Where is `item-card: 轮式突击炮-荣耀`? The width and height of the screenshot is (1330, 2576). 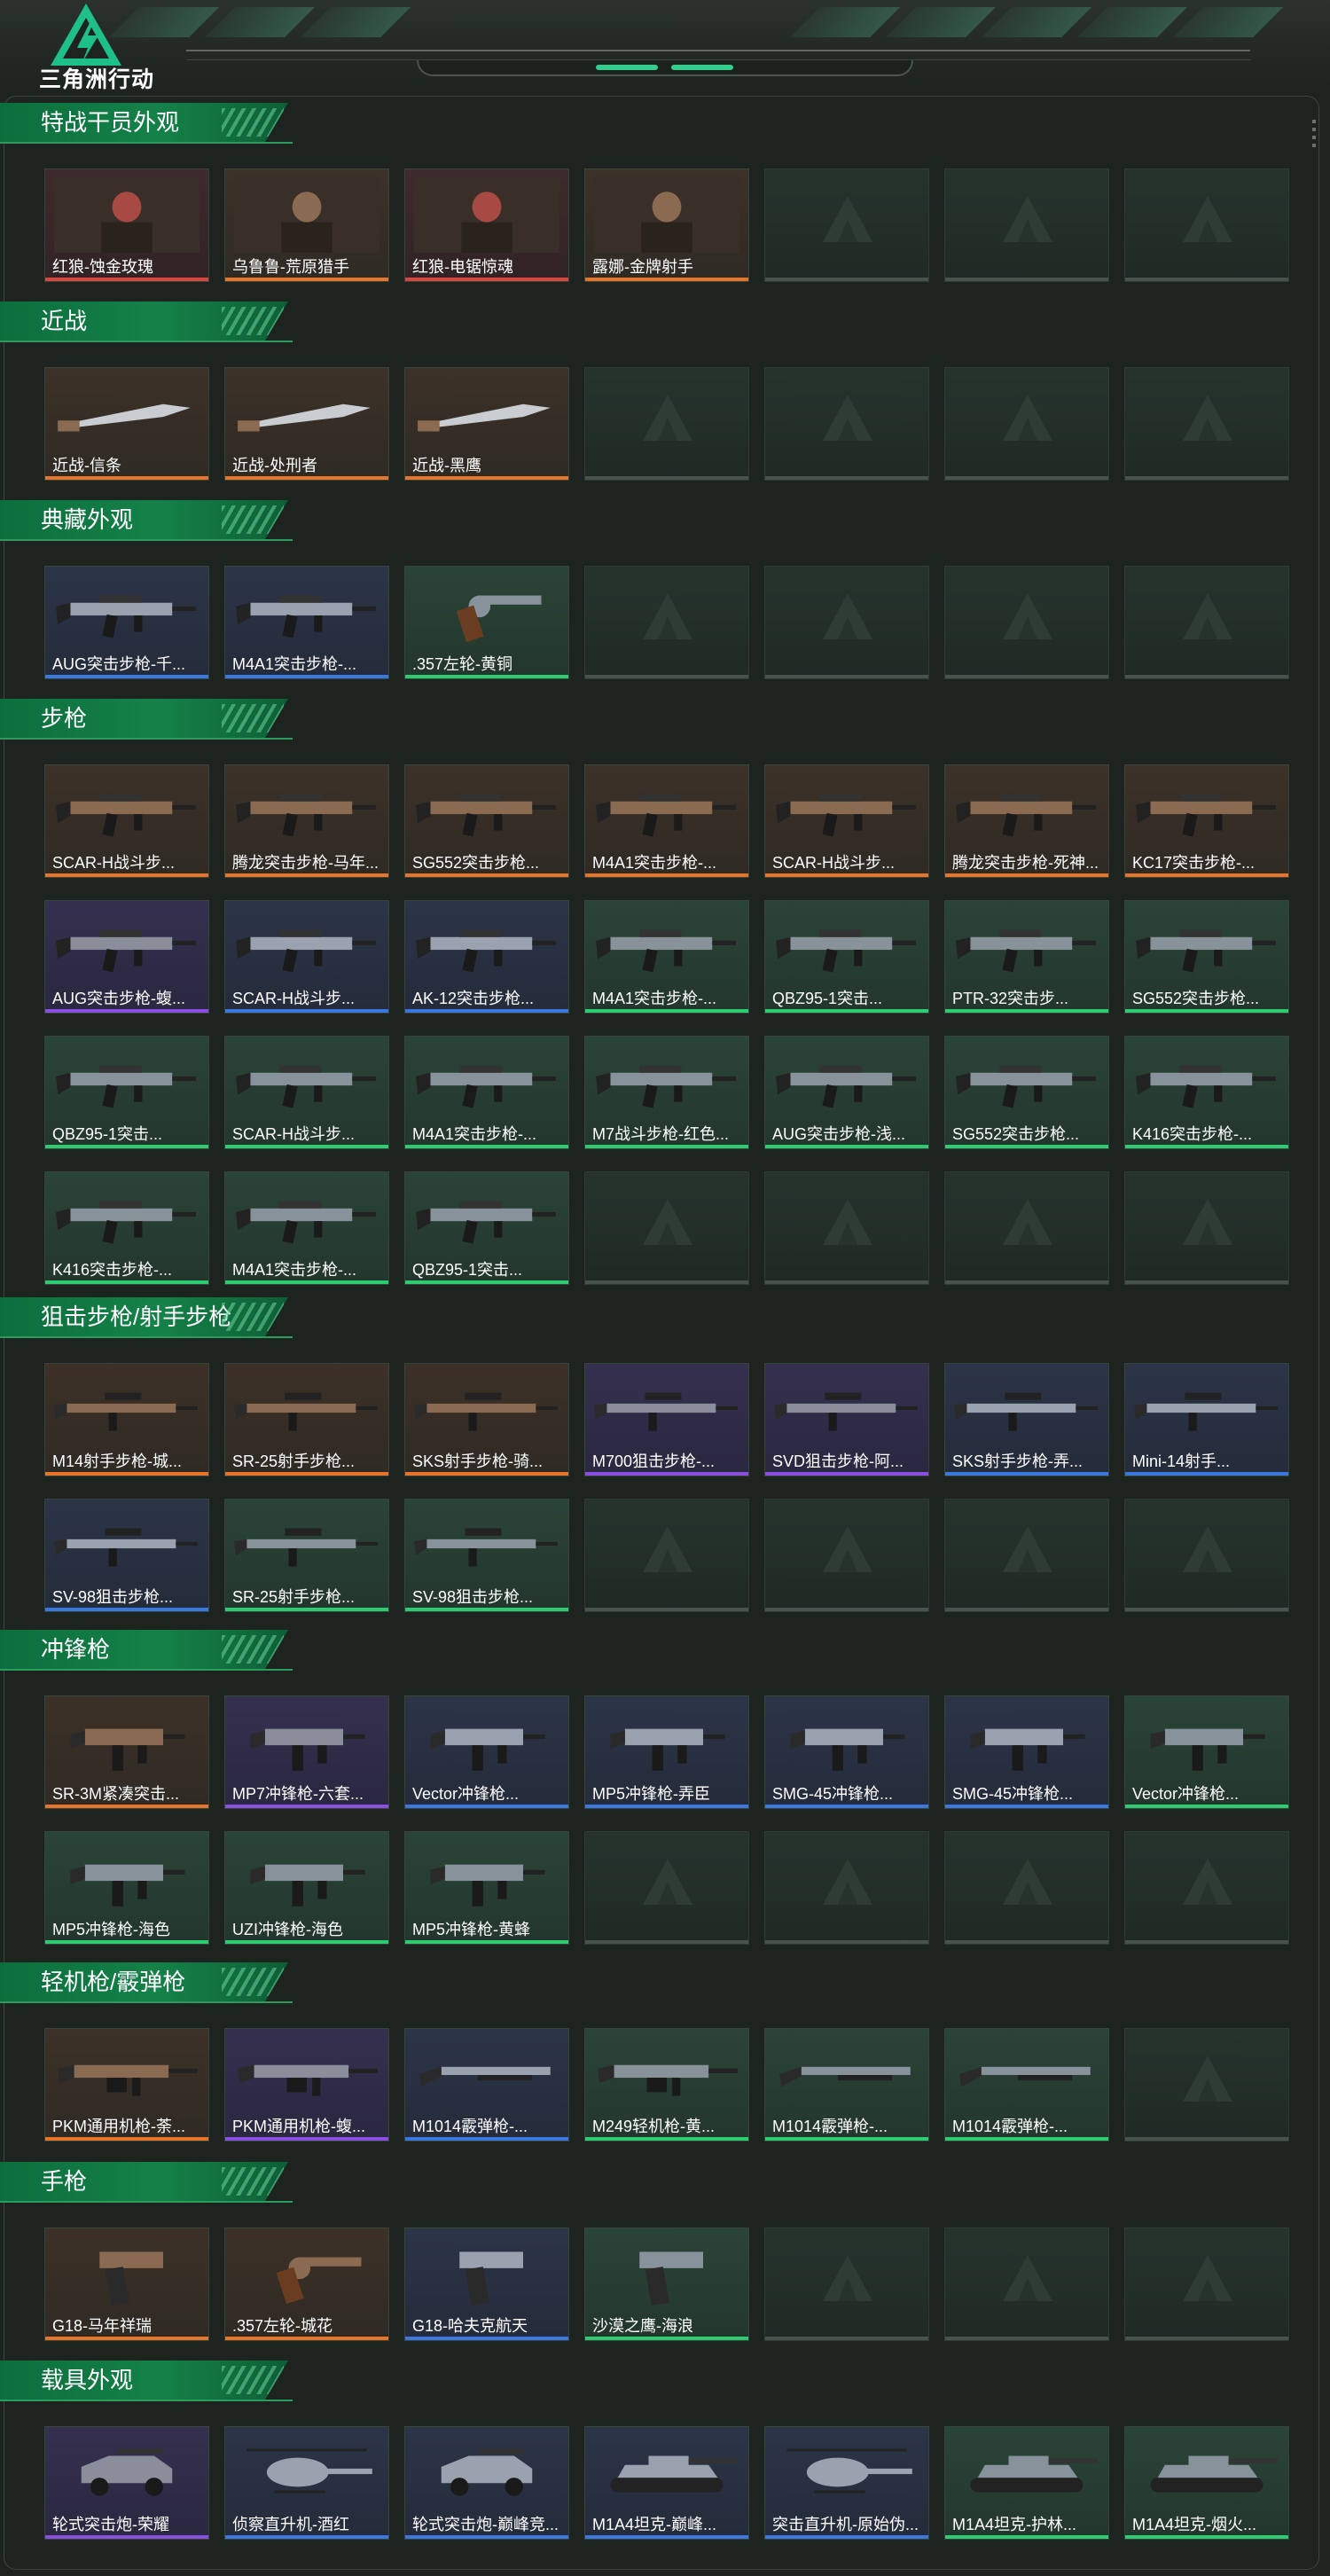 item-card: 轮式突击炮-荣耀 is located at coordinates (127, 2483).